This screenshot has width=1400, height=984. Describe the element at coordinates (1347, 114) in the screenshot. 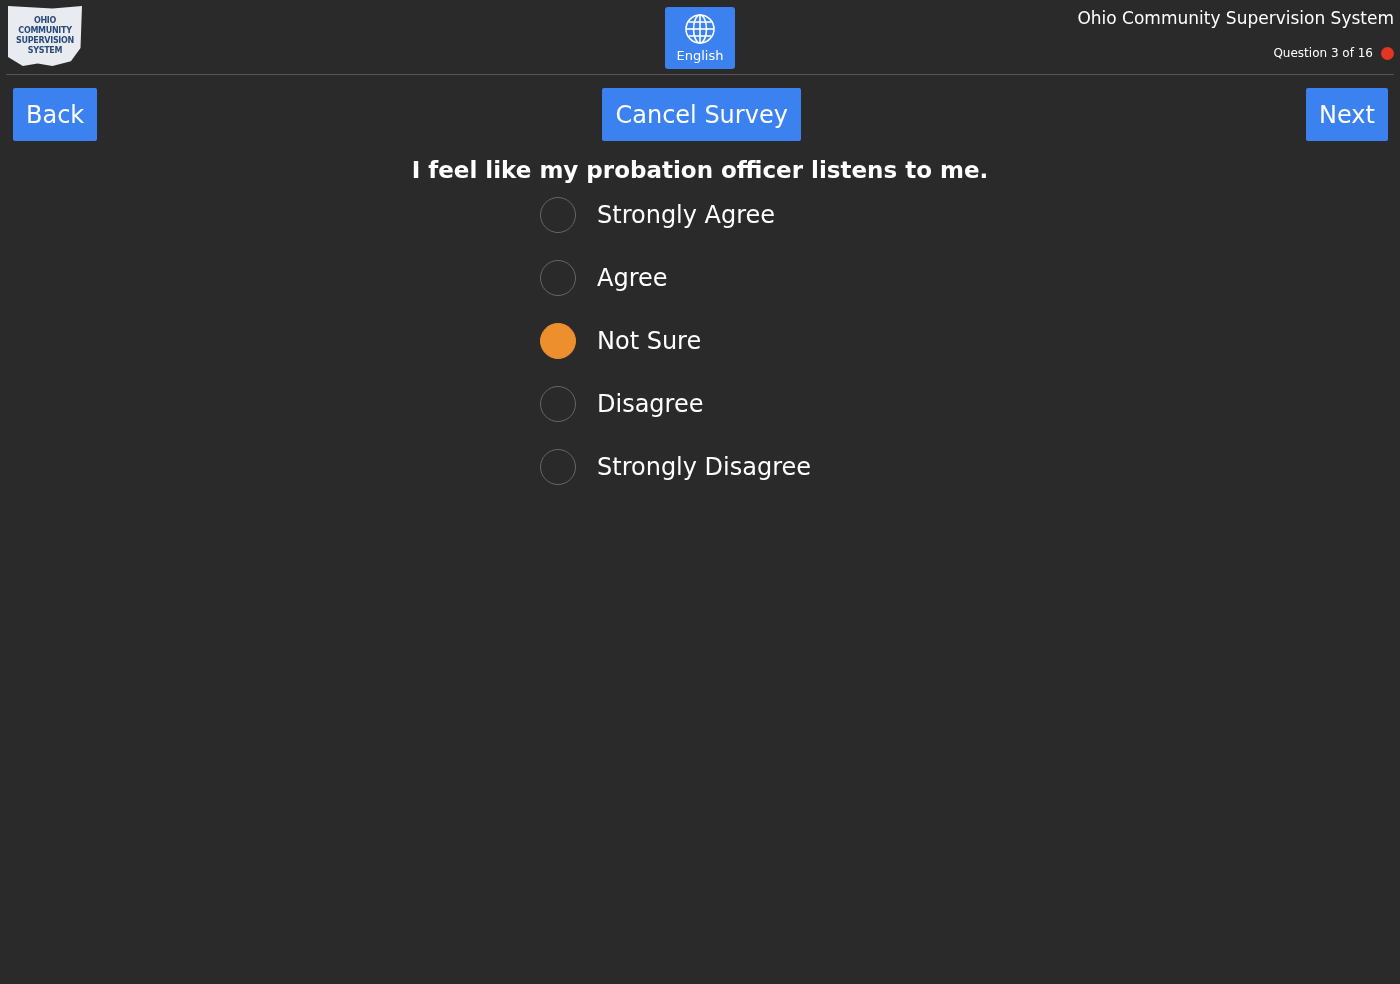

I see `next-button: Next` at that location.